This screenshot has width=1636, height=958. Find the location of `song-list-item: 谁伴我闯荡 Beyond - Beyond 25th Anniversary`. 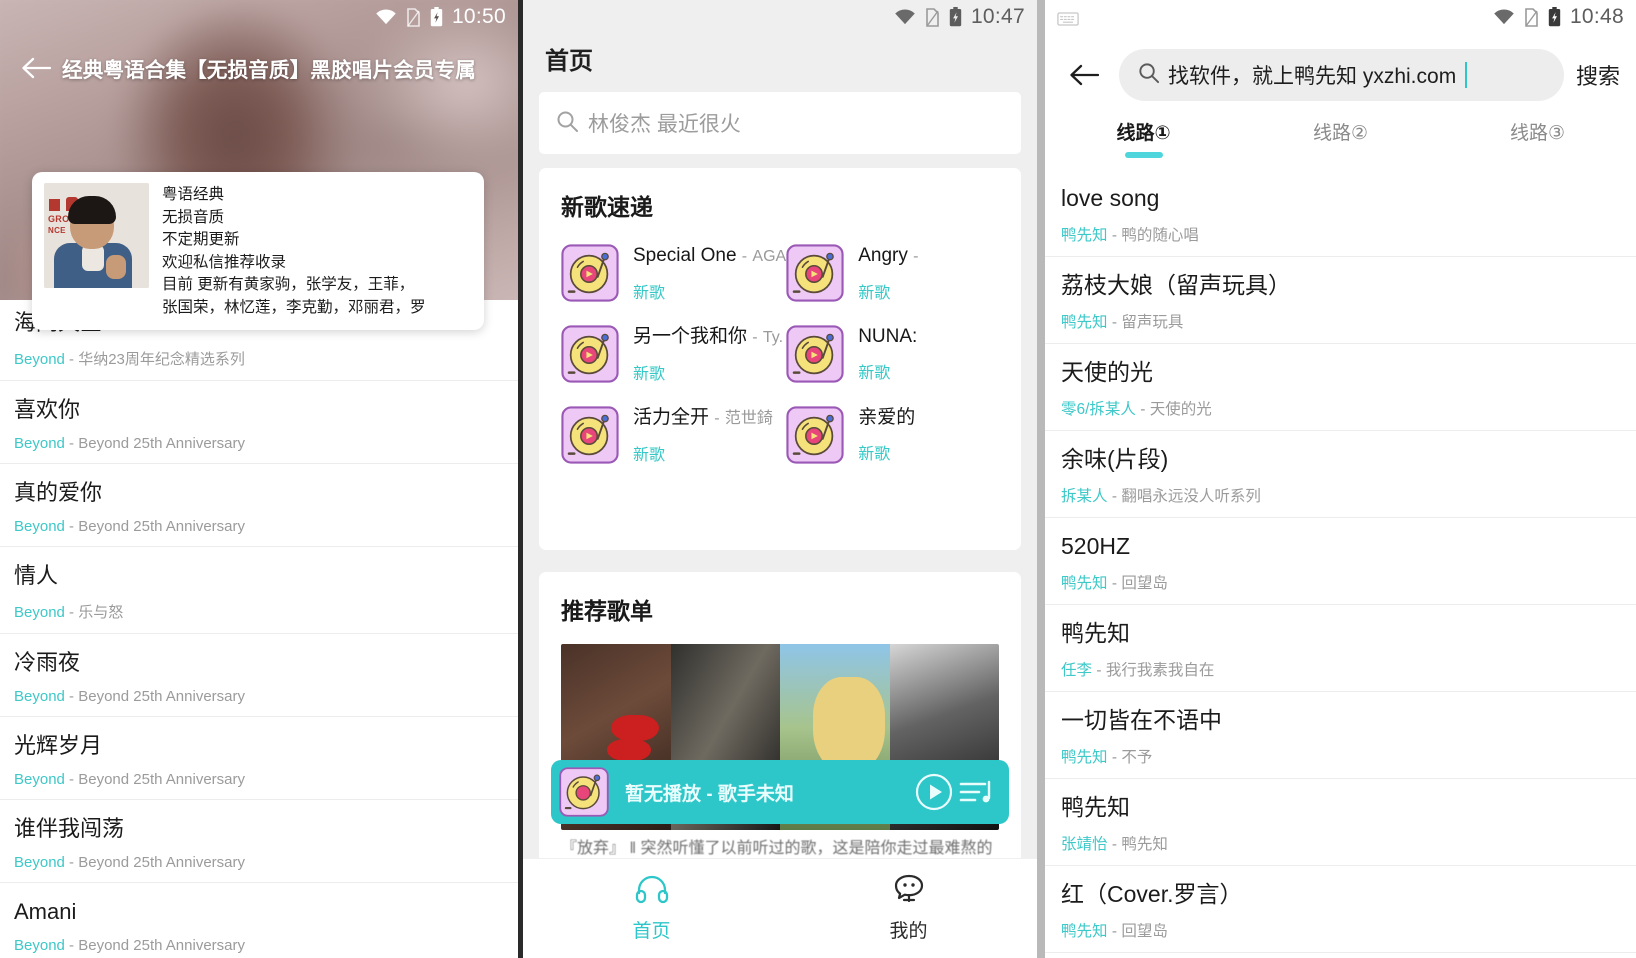

song-list-item: 谁伴我闯荡 Beyond - Beyond 25th Anniversary is located at coordinates (259, 841).